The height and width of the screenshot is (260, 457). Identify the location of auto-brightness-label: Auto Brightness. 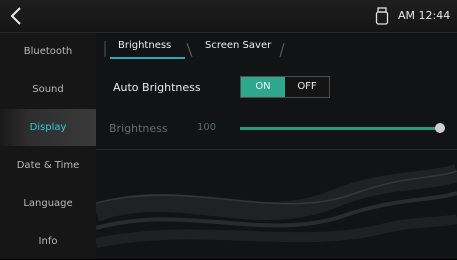
(157, 87).